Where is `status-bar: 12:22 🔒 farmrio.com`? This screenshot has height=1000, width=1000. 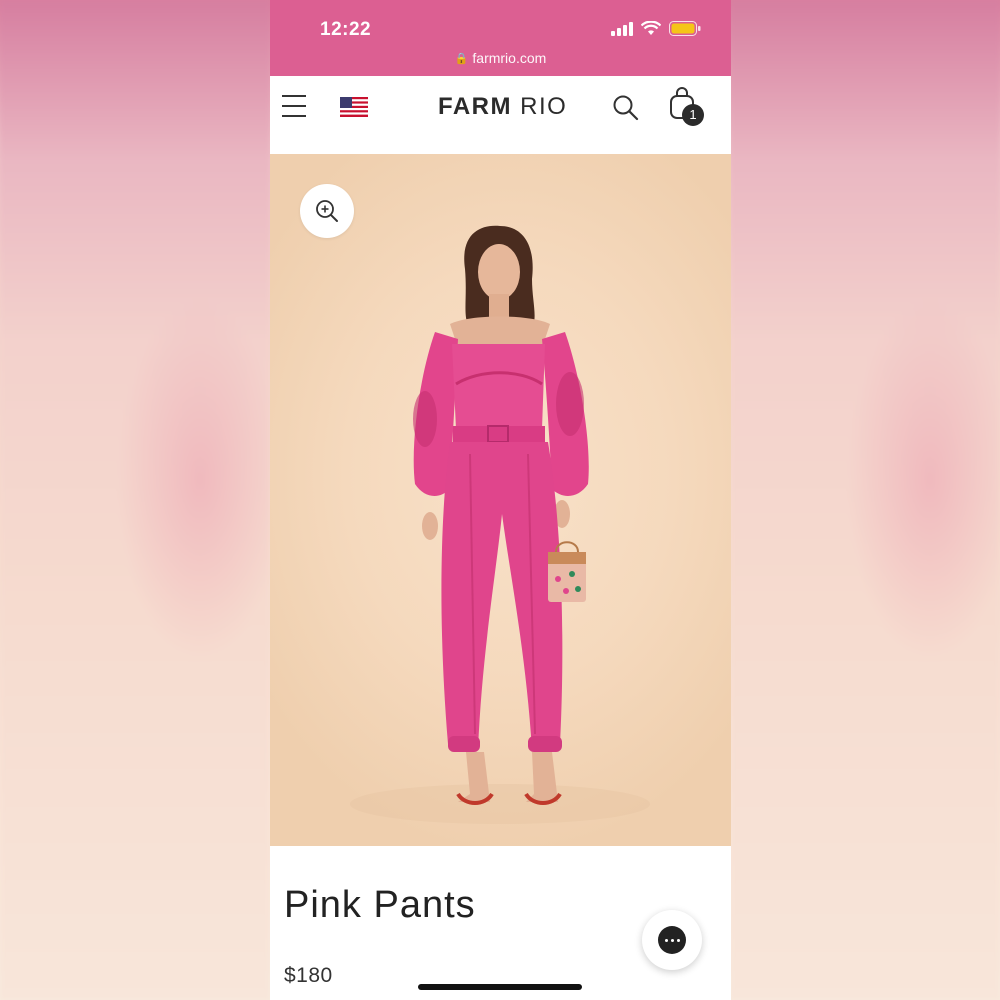 status-bar: 12:22 🔒 farmrio.com is located at coordinates (500, 38).